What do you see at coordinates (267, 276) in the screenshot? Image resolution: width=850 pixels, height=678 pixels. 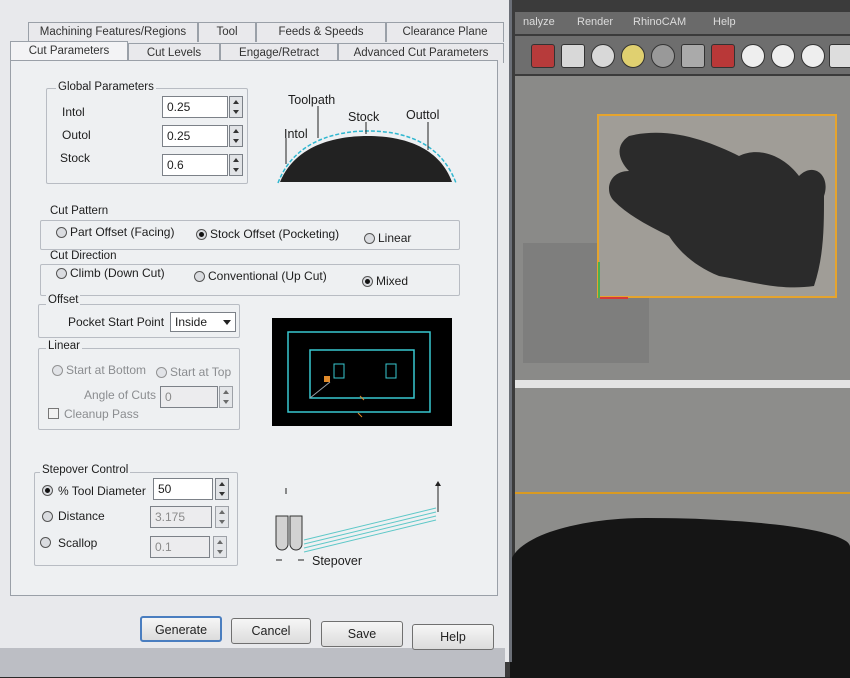 I see `conventional-label: Conventional (Up Cut)` at bounding box center [267, 276].